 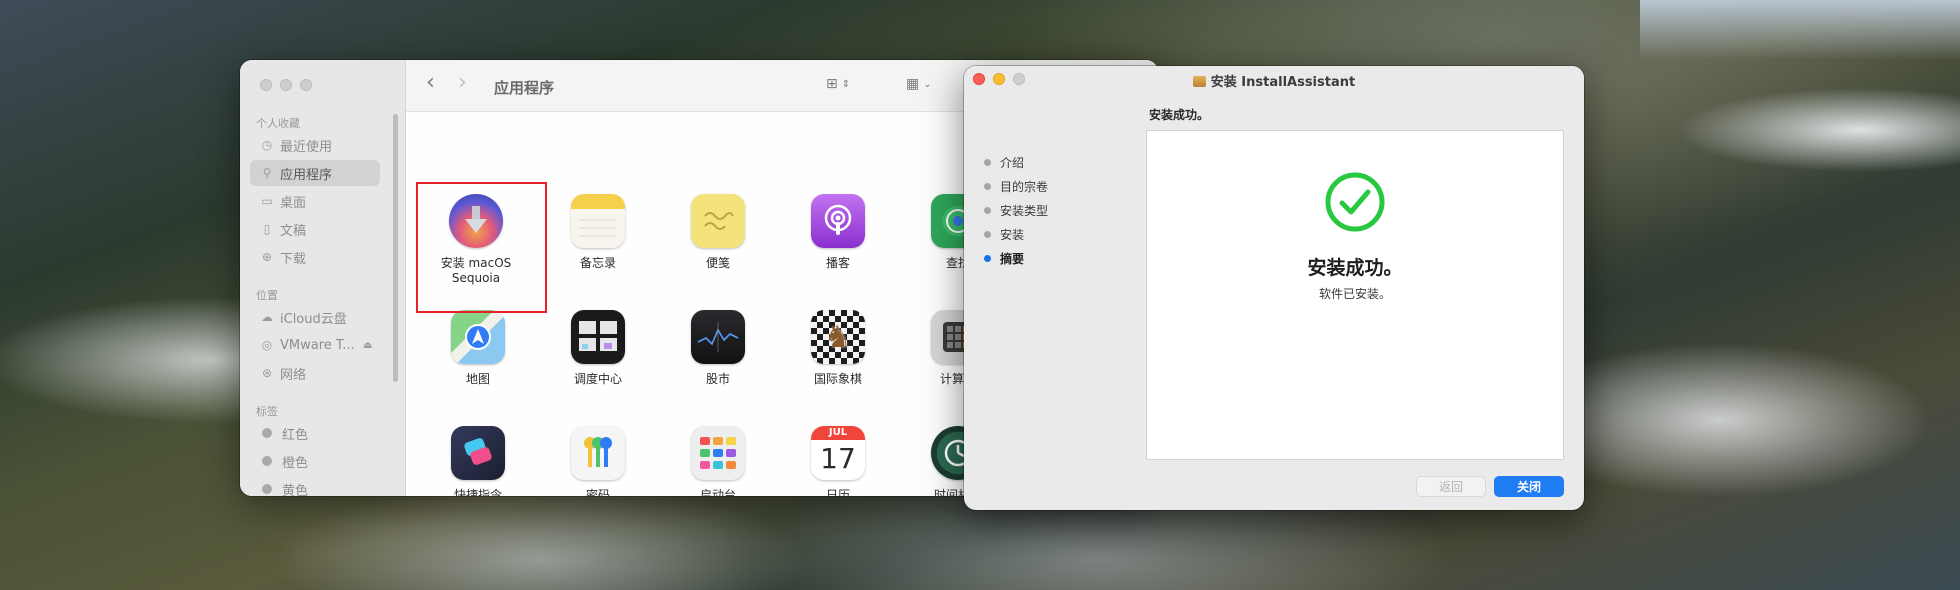 What do you see at coordinates (315, 345) in the screenshot?
I see `sidebar-item-vmware: ◎ VMware T... ⏏` at bounding box center [315, 345].